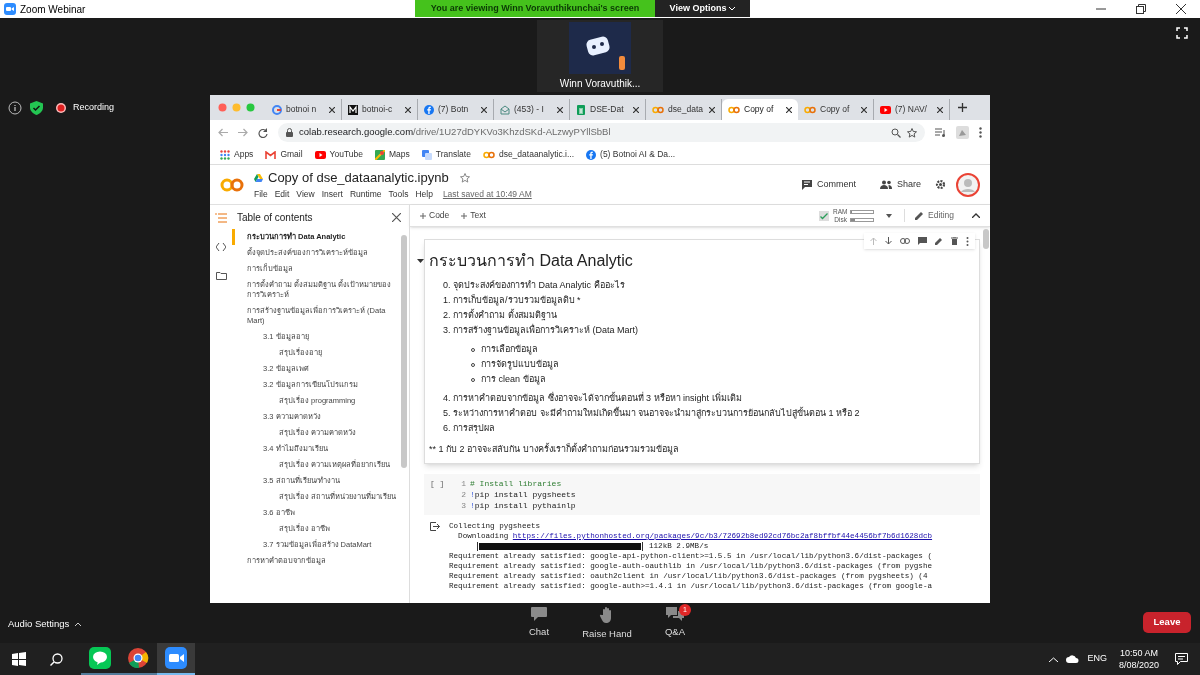 The height and width of the screenshot is (675, 1200). I want to click on browser-tab: DSE-Dat, so click(608, 109).